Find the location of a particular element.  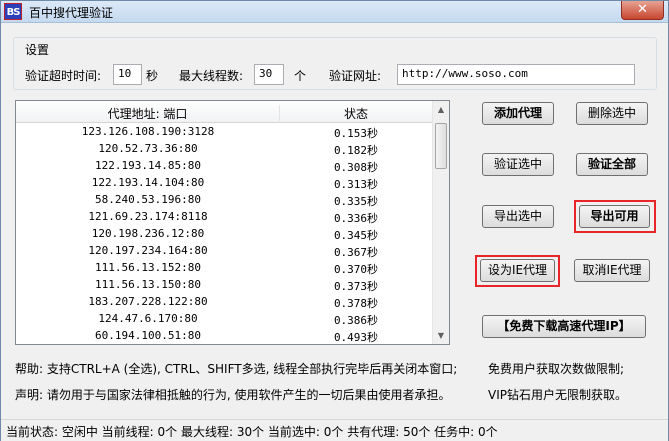

verify-all-button: 验证全部 is located at coordinates (612, 164).